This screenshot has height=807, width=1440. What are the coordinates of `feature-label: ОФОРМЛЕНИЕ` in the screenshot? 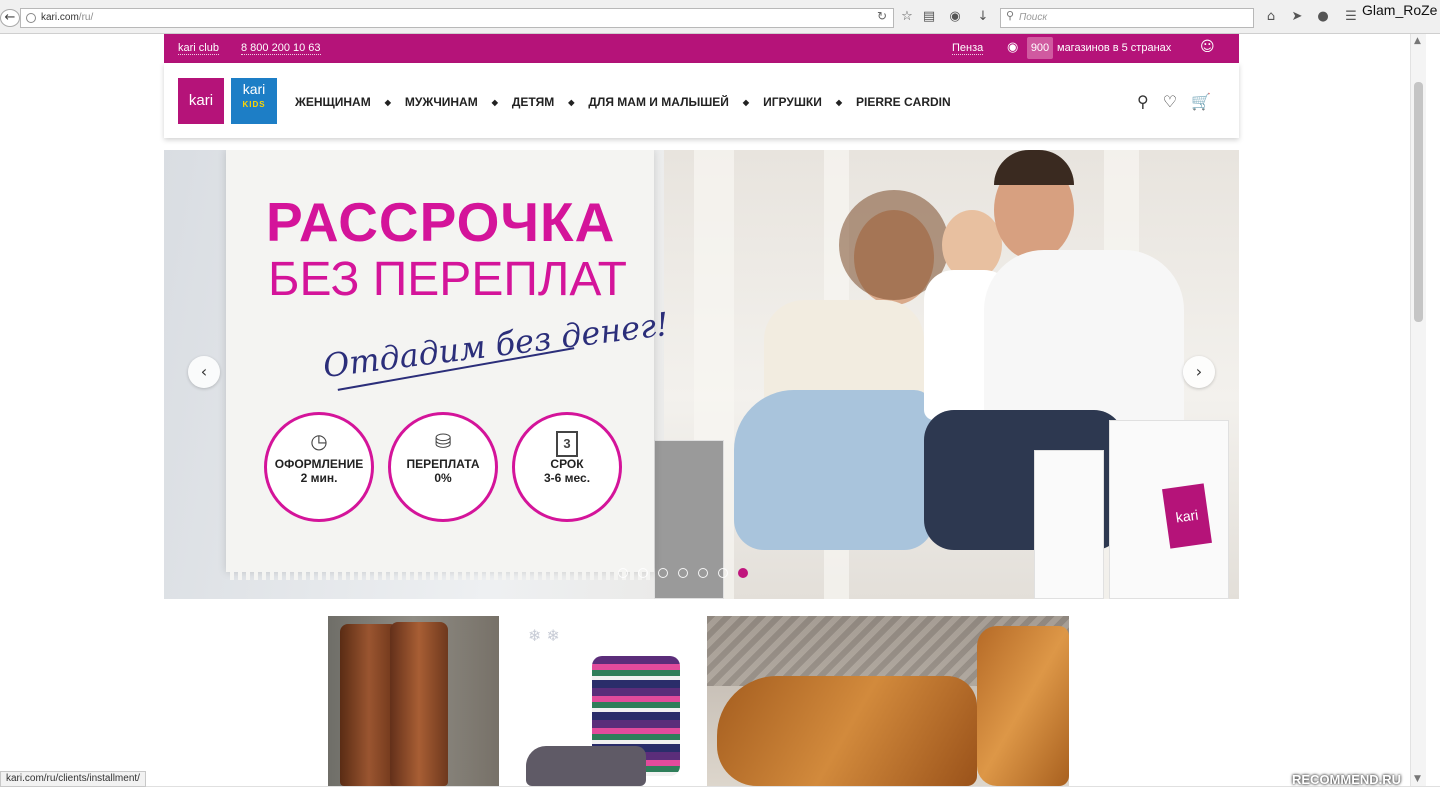 It's located at (319, 464).